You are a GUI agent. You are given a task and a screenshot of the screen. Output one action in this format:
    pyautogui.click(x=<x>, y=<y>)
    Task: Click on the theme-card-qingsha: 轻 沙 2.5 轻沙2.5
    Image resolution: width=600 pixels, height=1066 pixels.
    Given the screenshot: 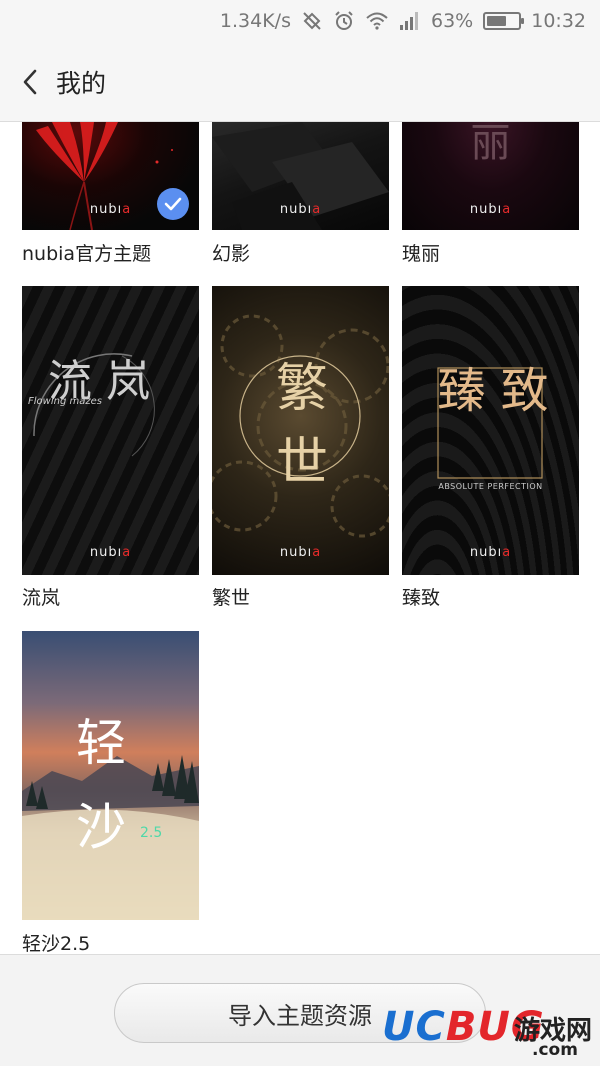 What is the action you would take?
    pyautogui.click(x=110, y=792)
    